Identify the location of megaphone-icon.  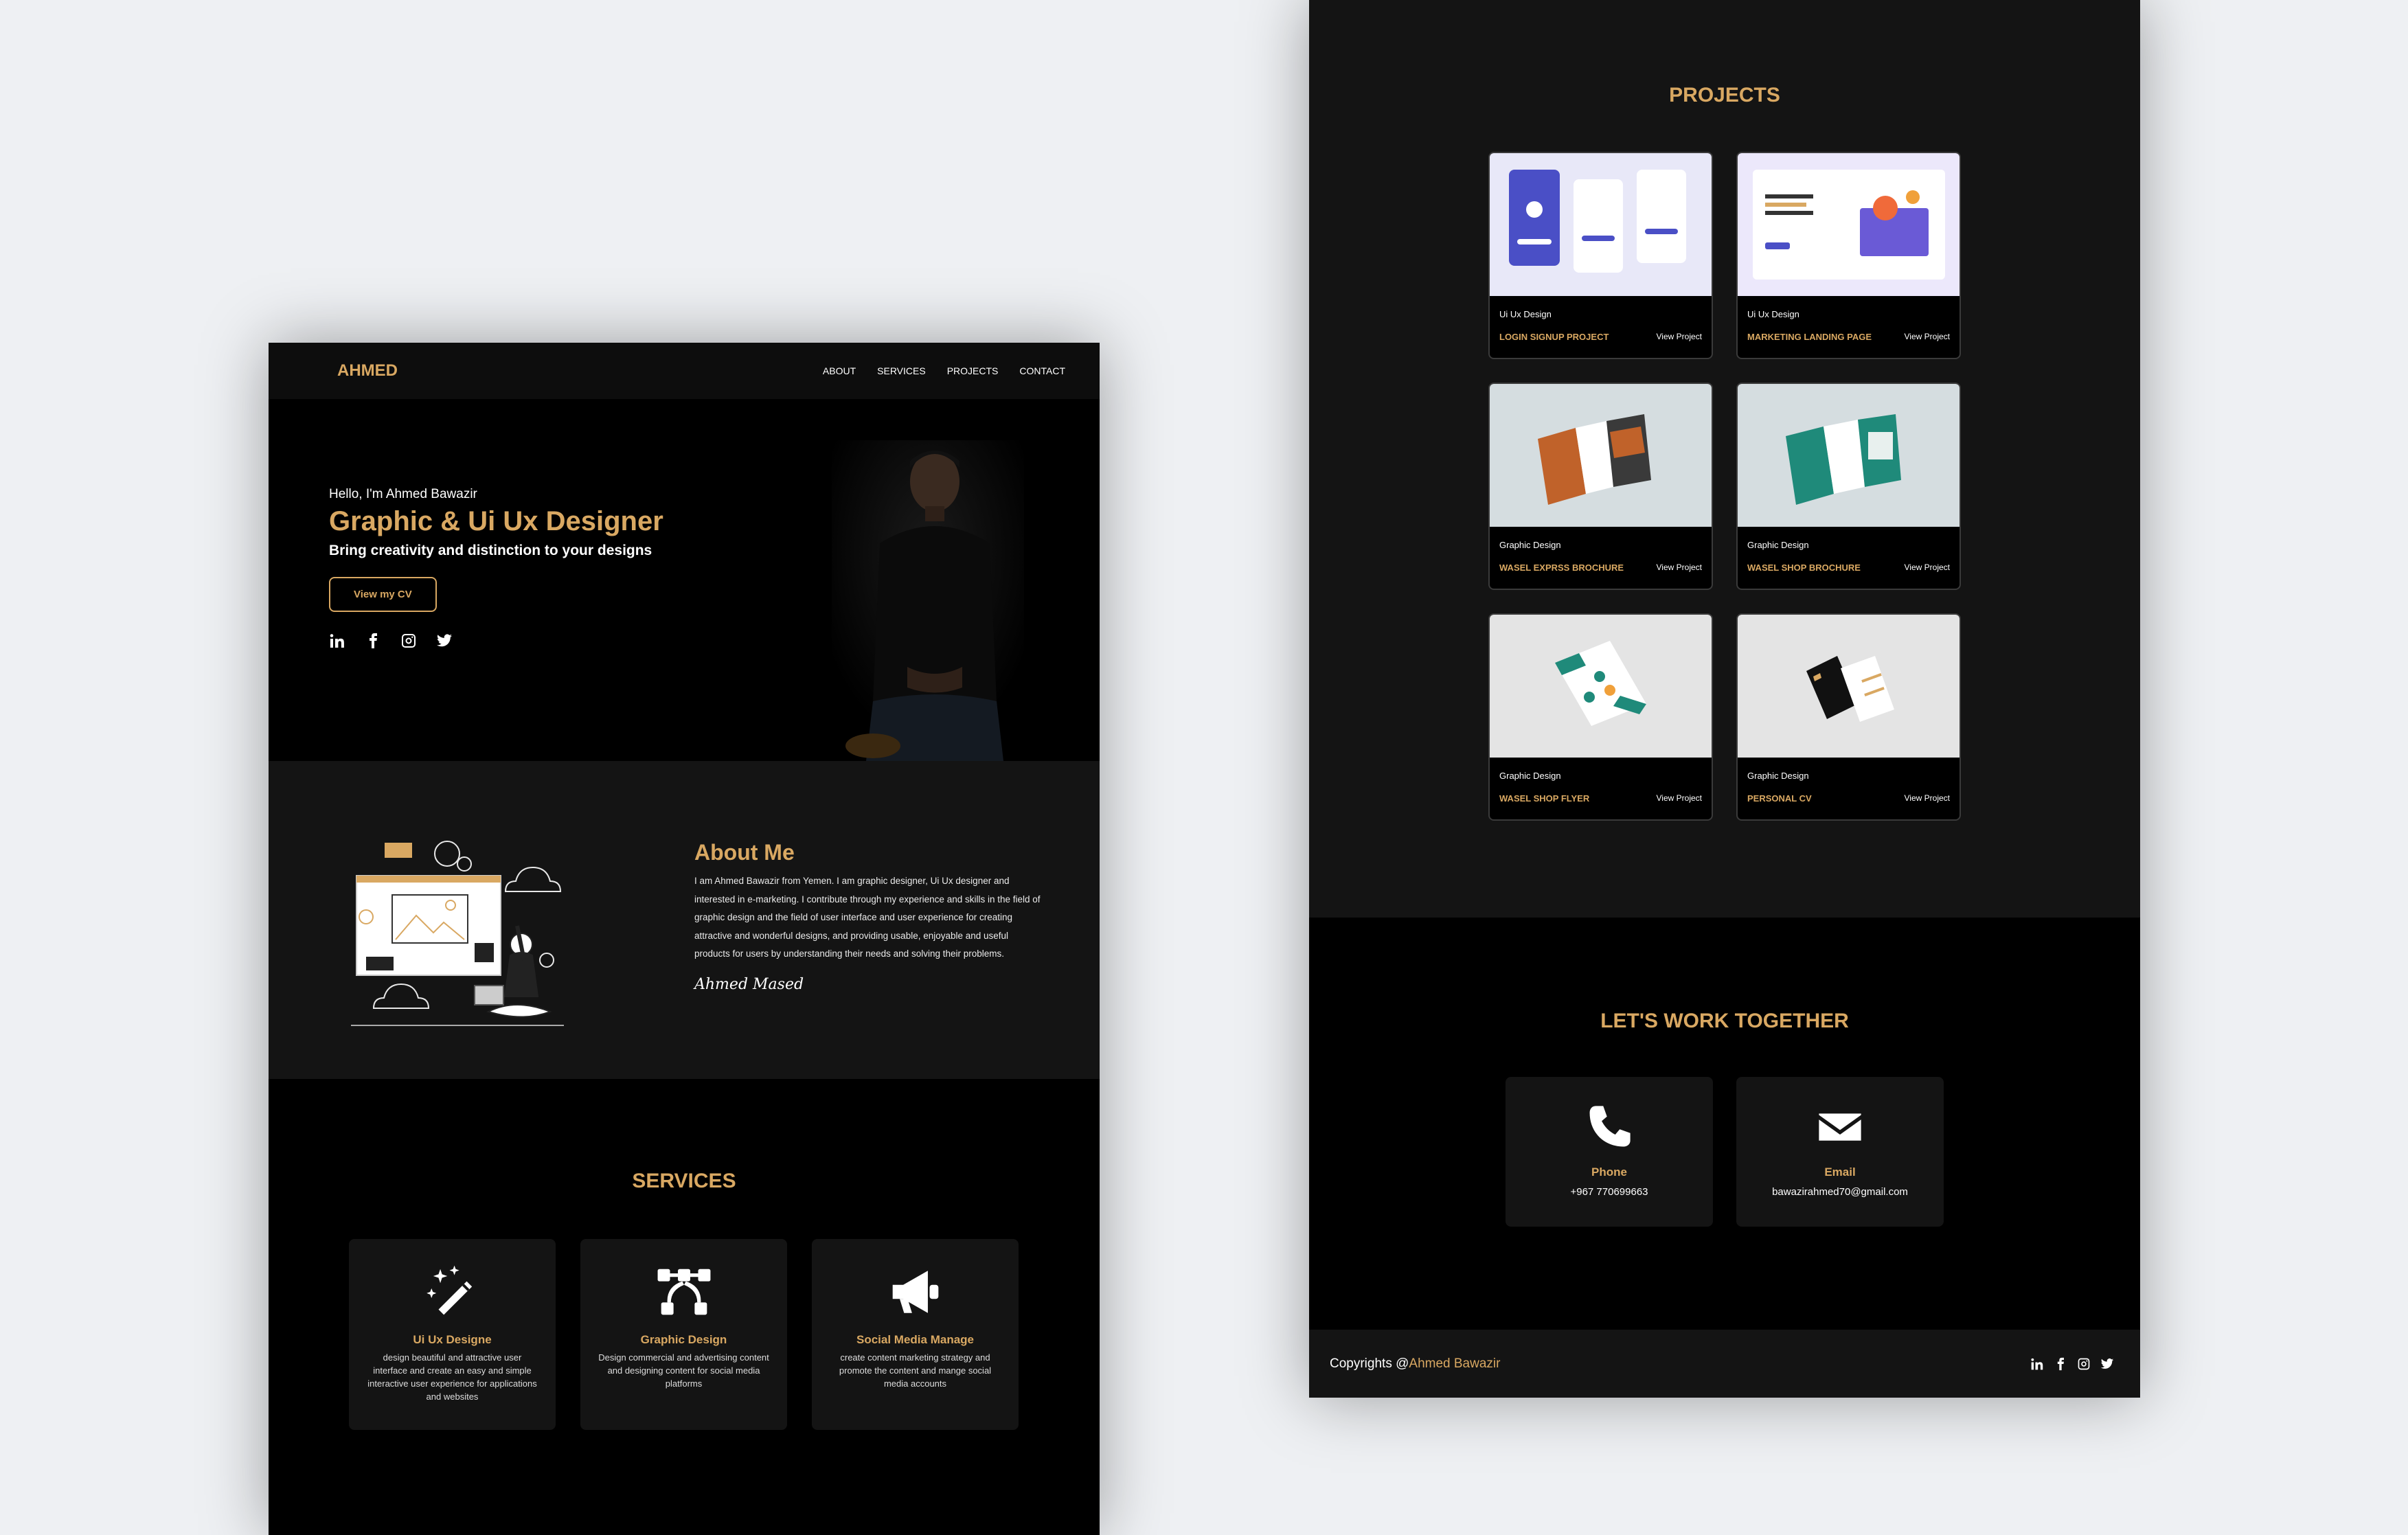
(915, 1292).